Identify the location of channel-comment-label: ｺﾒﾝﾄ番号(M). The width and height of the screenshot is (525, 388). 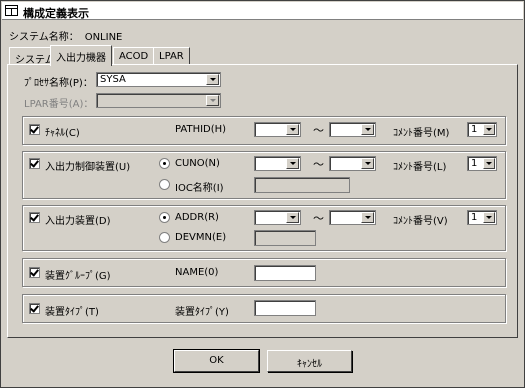
(421, 133).